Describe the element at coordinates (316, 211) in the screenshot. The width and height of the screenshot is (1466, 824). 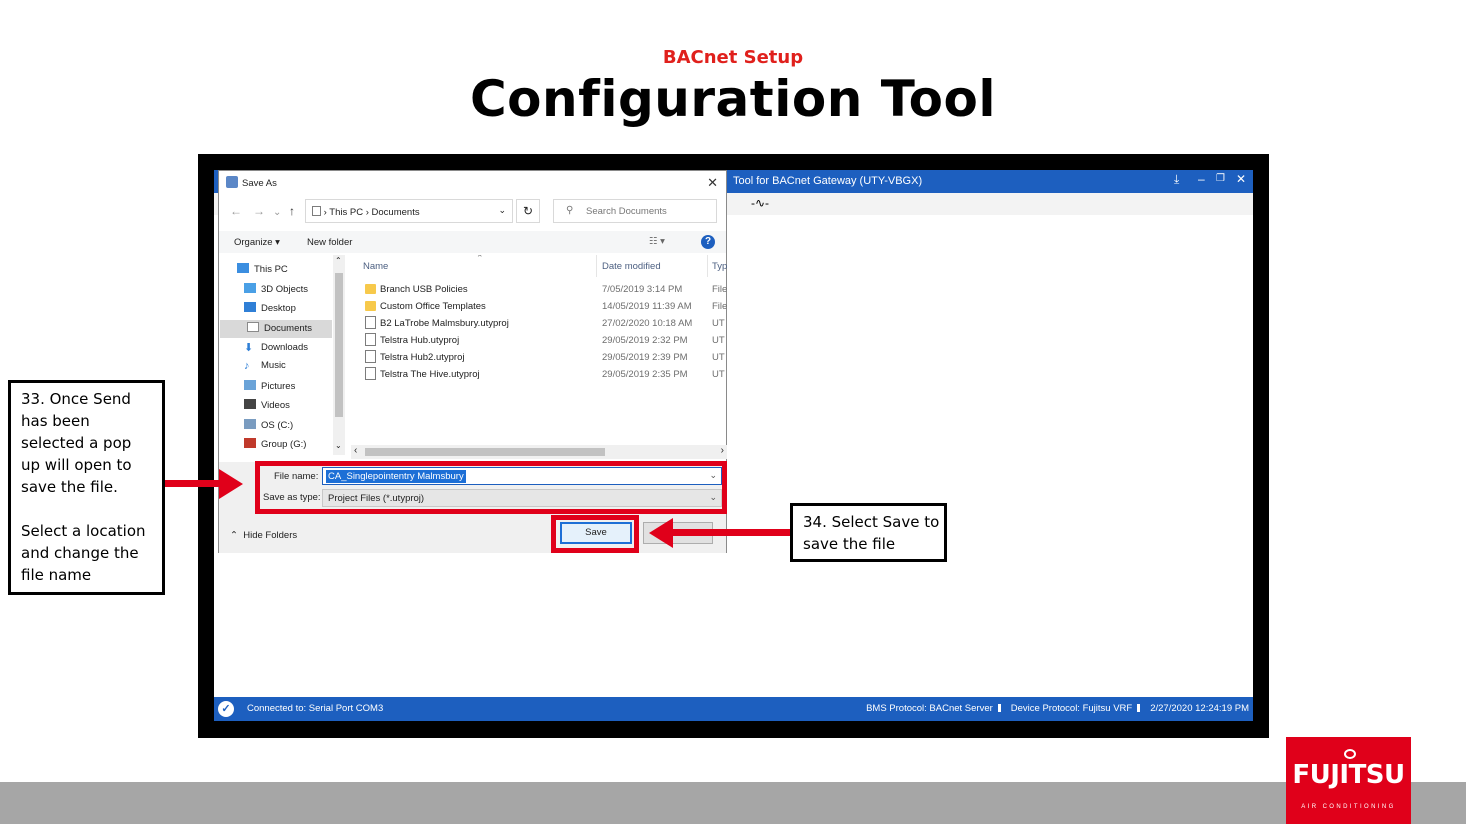
I see `pc-icon` at that location.